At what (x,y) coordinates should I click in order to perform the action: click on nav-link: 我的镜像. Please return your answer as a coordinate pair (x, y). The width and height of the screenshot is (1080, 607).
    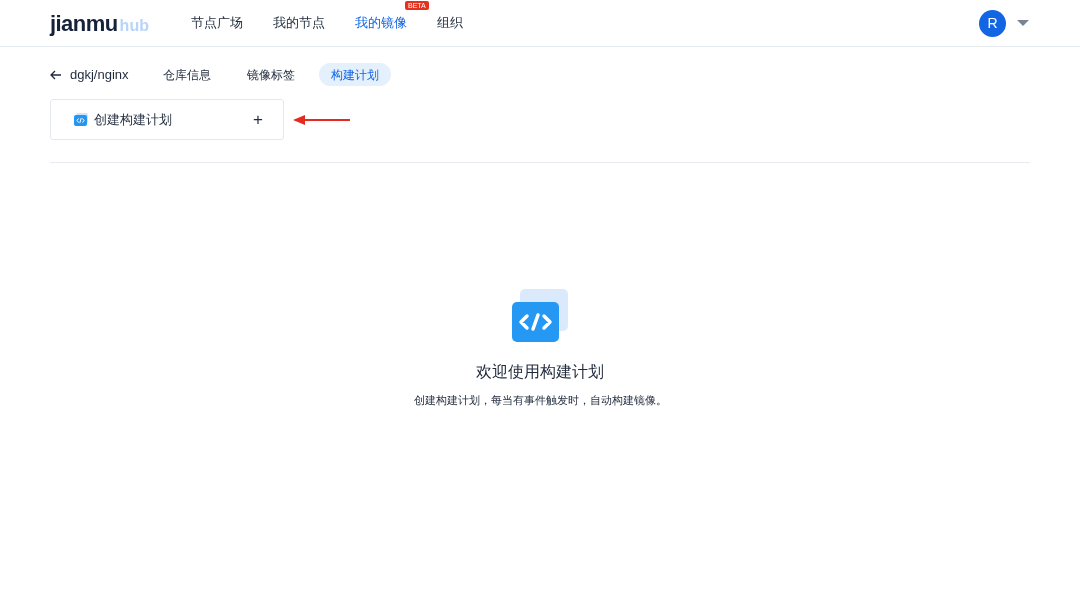
    Looking at the image, I should click on (381, 23).